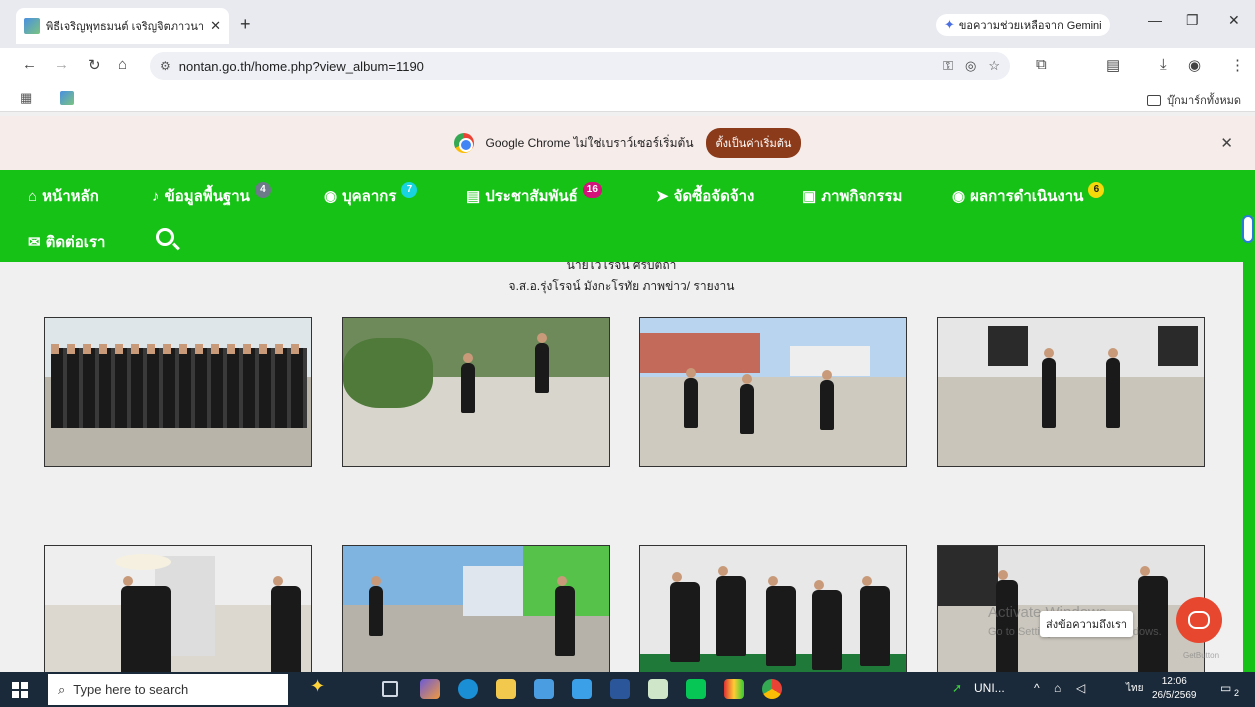 This screenshot has width=1255, height=707. Describe the element at coordinates (1163, 64) in the screenshot. I see `download-icon: ⤓` at that location.